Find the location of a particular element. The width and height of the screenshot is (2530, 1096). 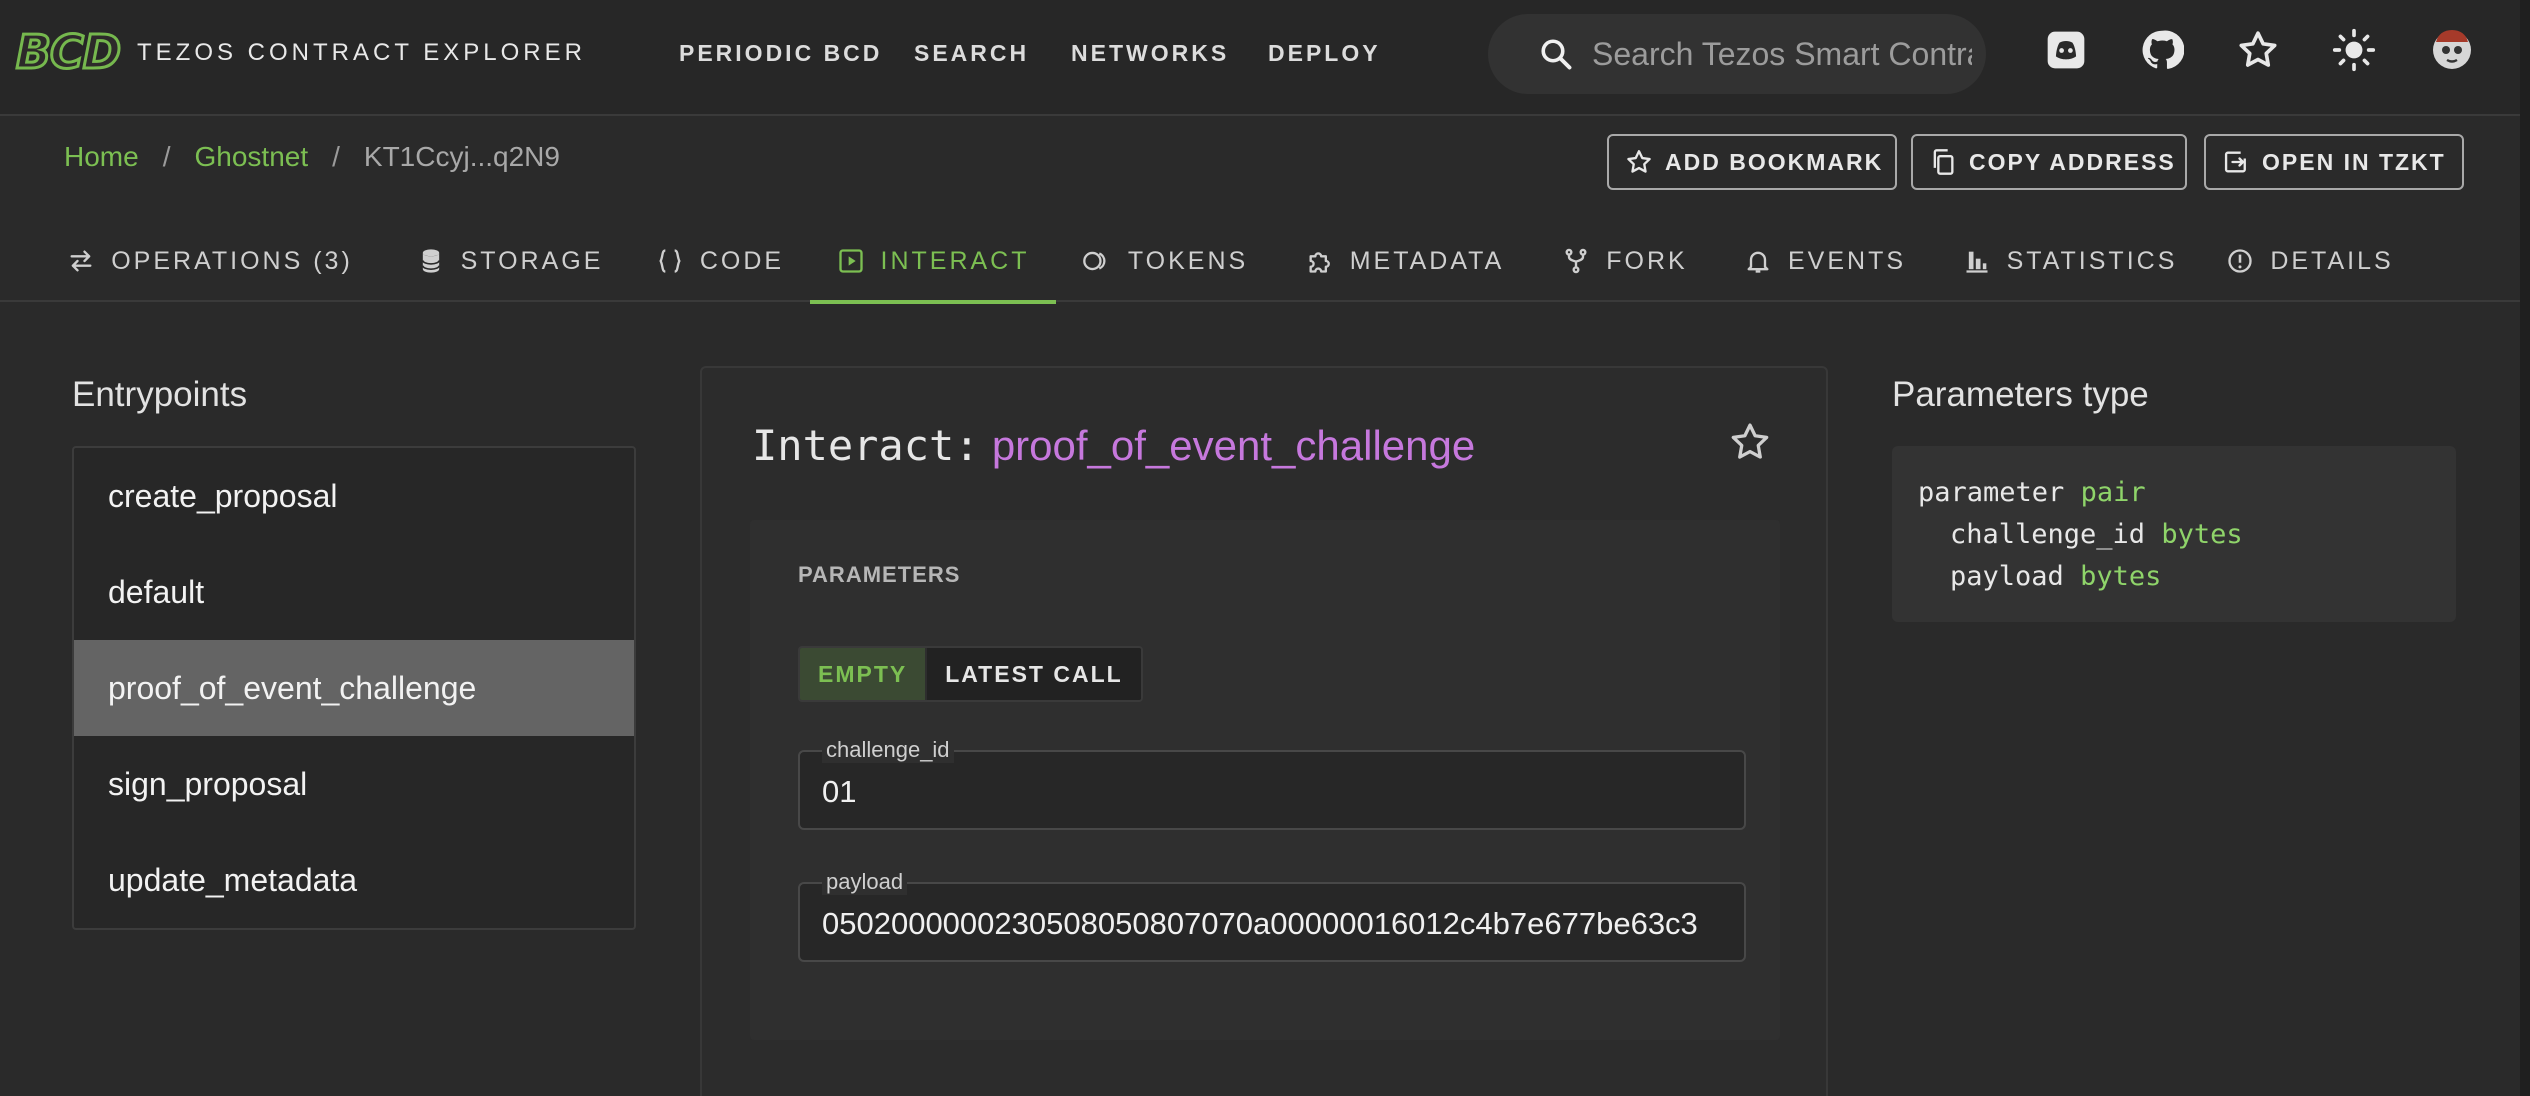

tab-events: EVENTS is located at coordinates (1825, 261).